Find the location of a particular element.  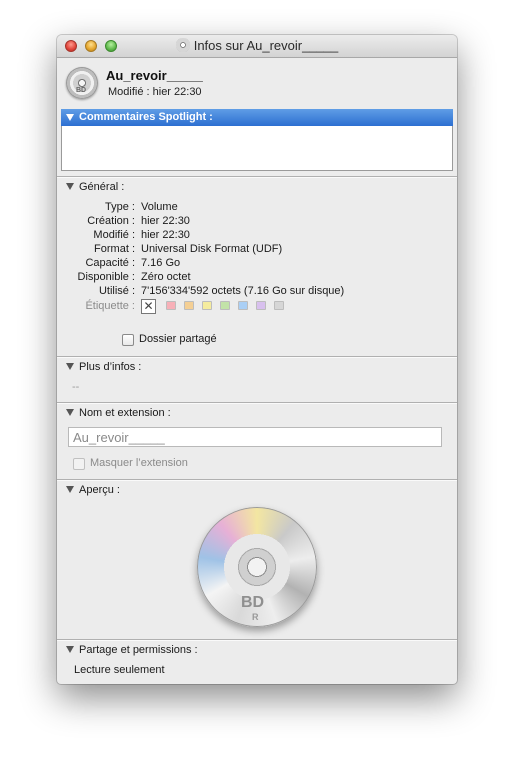

label-color-blue is located at coordinates (243, 305).